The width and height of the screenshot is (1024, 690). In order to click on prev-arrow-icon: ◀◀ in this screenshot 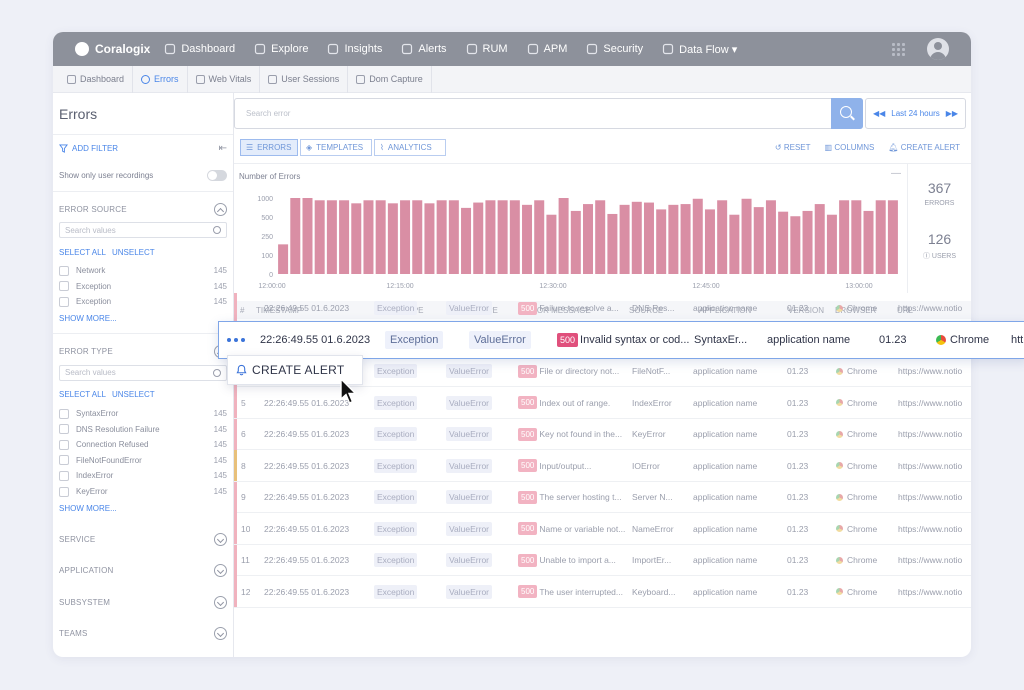, I will do `click(879, 113)`.